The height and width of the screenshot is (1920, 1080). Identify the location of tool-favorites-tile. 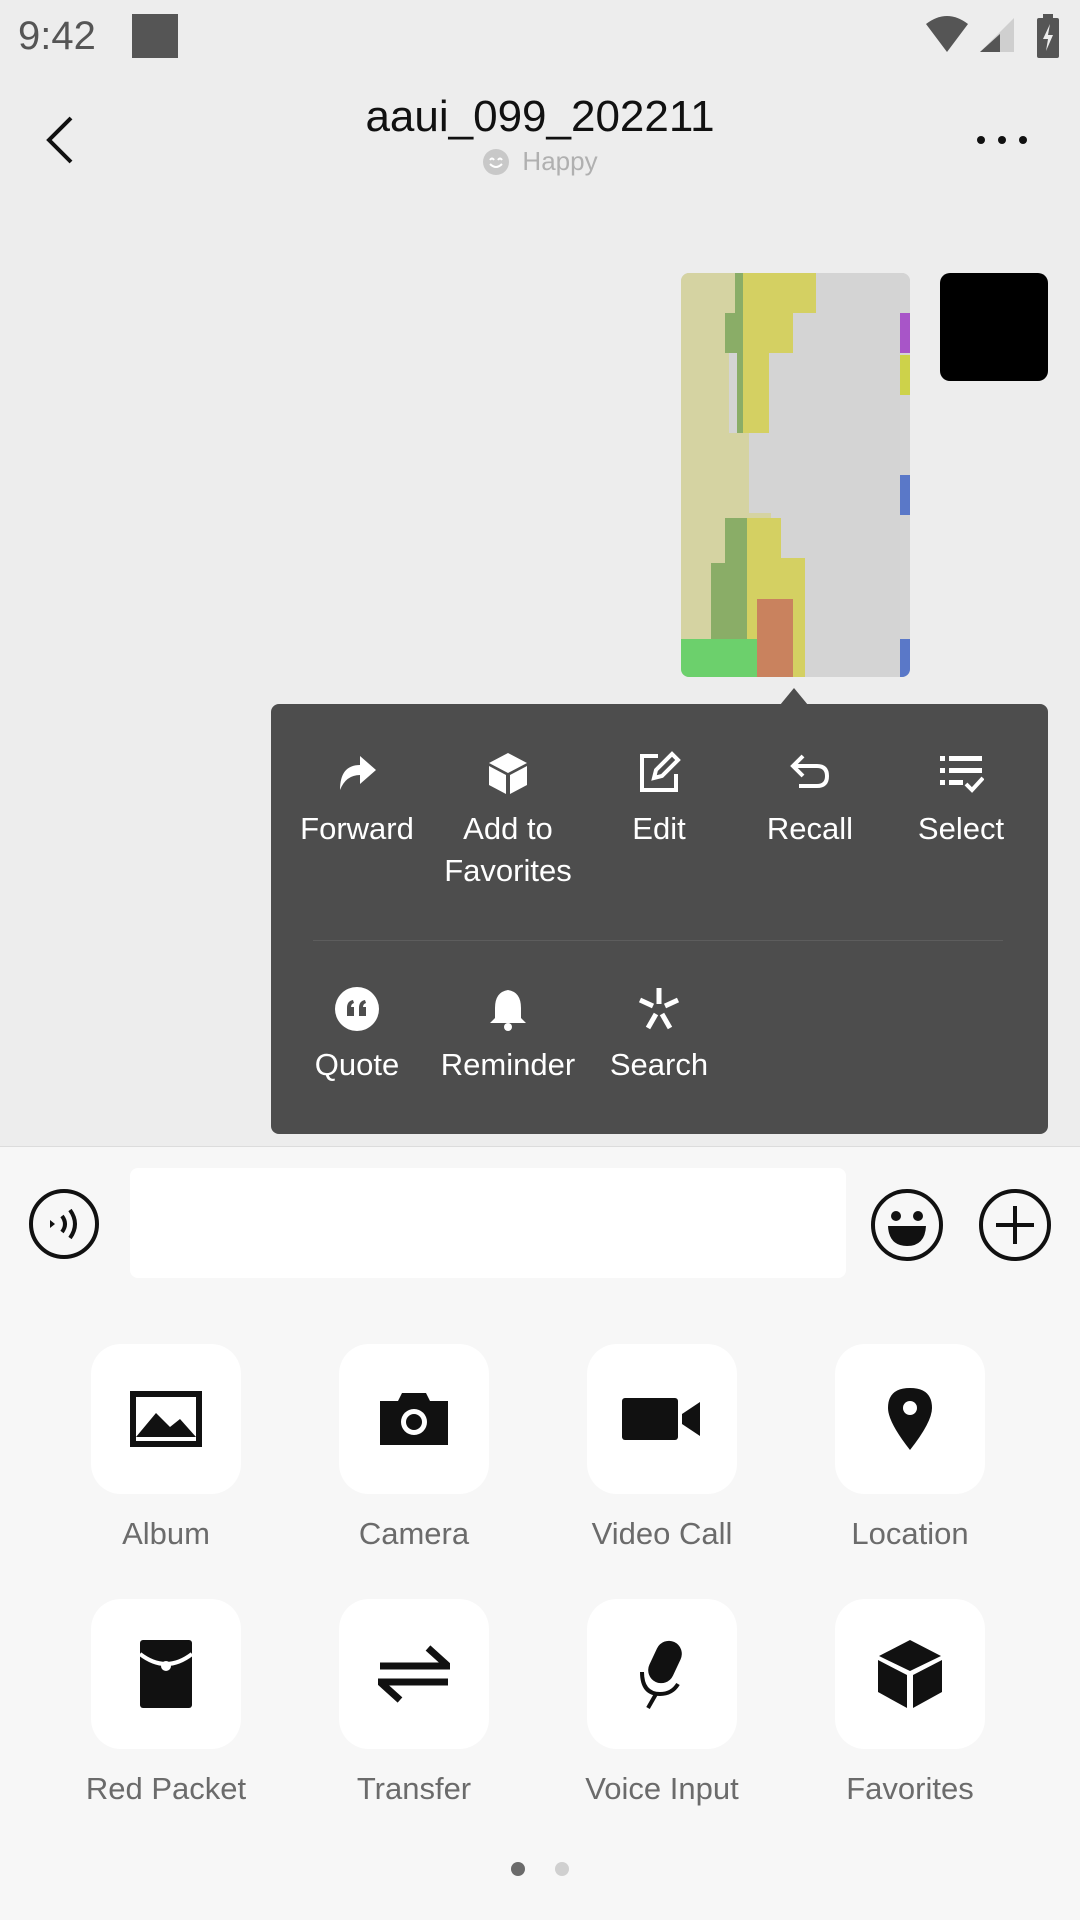
(910, 1674).